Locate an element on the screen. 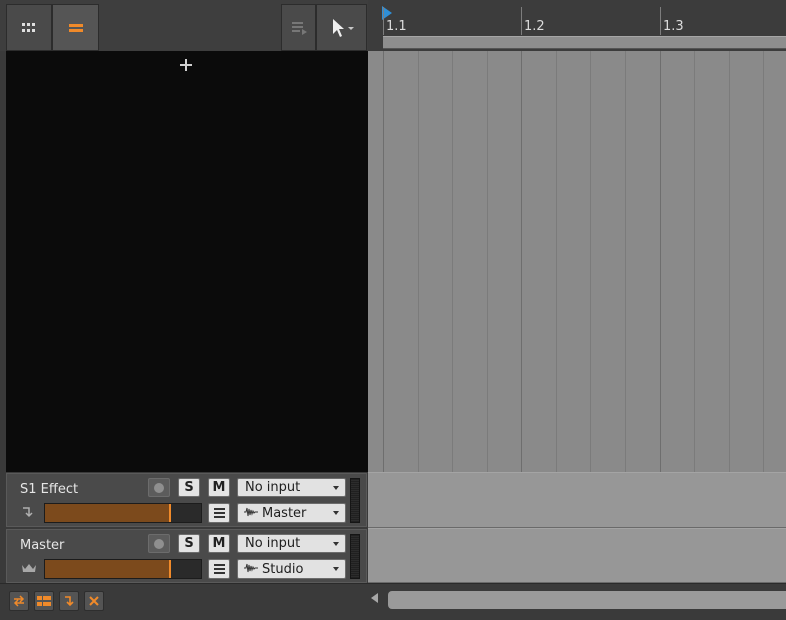  return-button is located at coordinates (69, 601).